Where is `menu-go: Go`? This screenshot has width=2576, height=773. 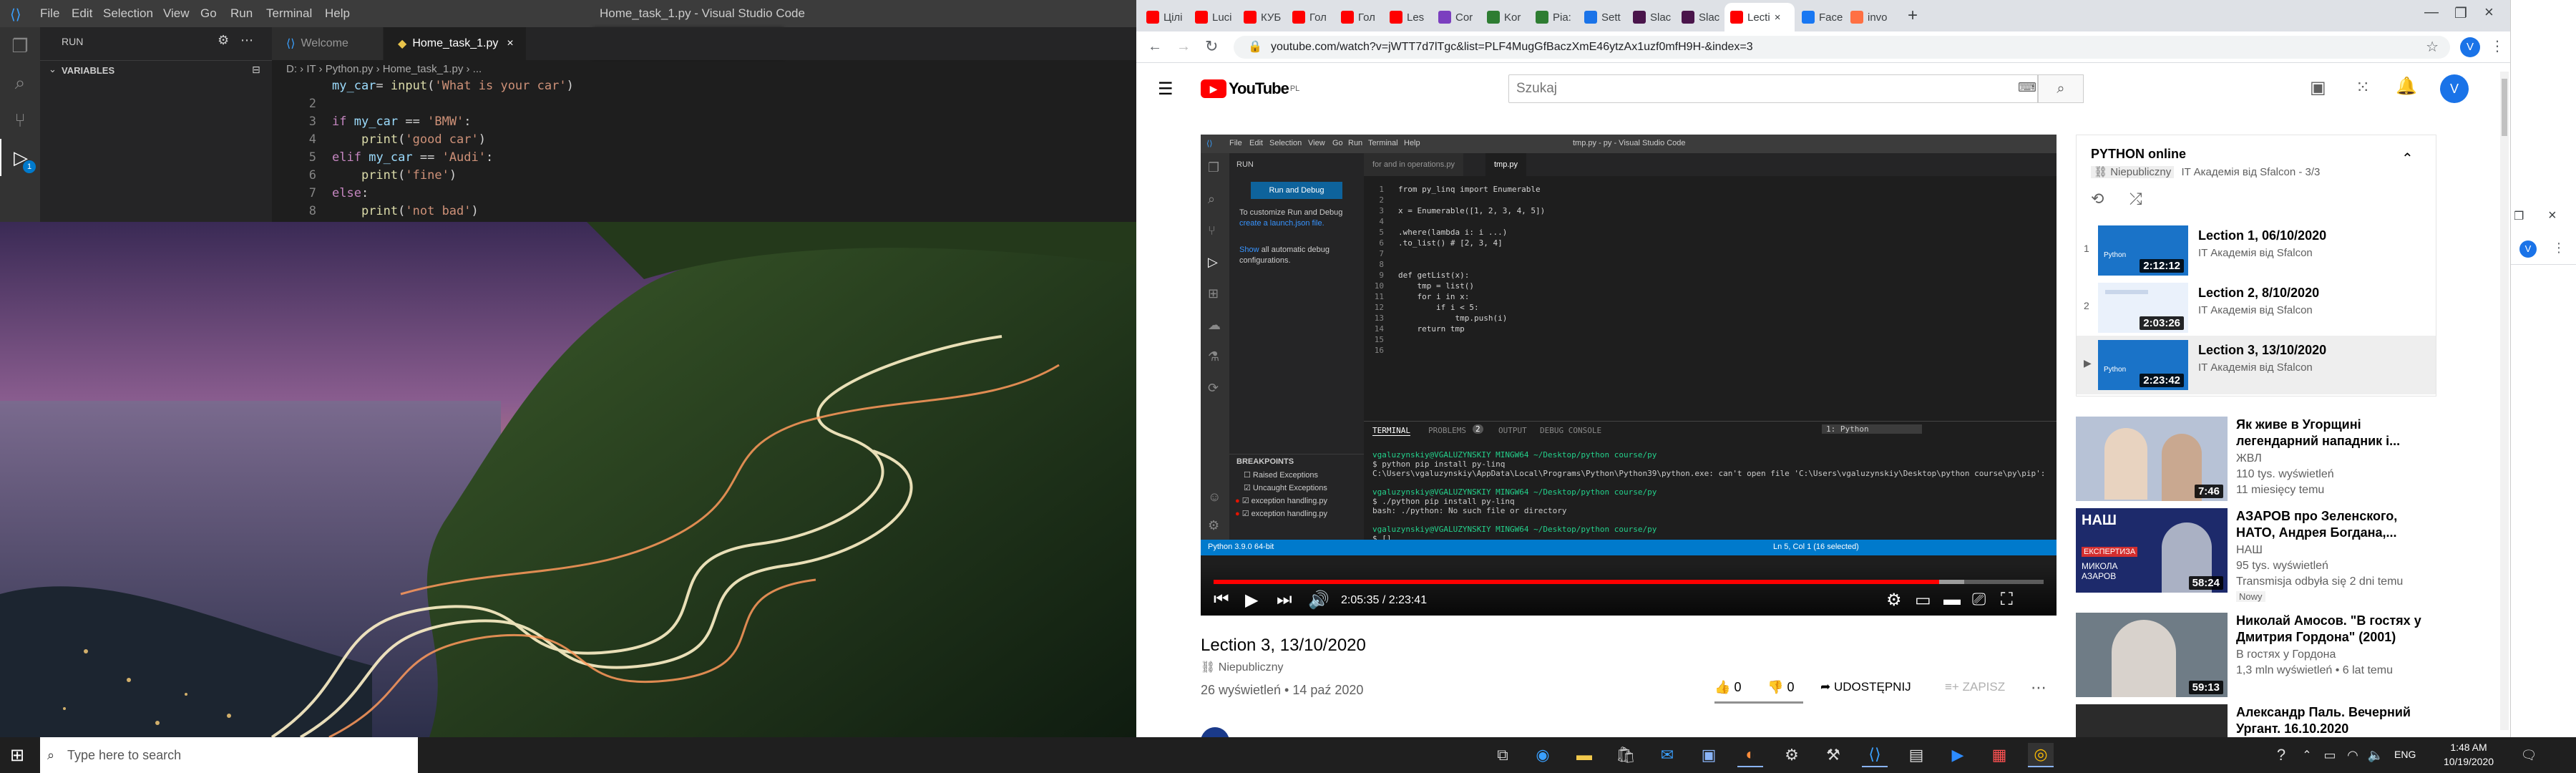
menu-go: Go is located at coordinates (208, 13).